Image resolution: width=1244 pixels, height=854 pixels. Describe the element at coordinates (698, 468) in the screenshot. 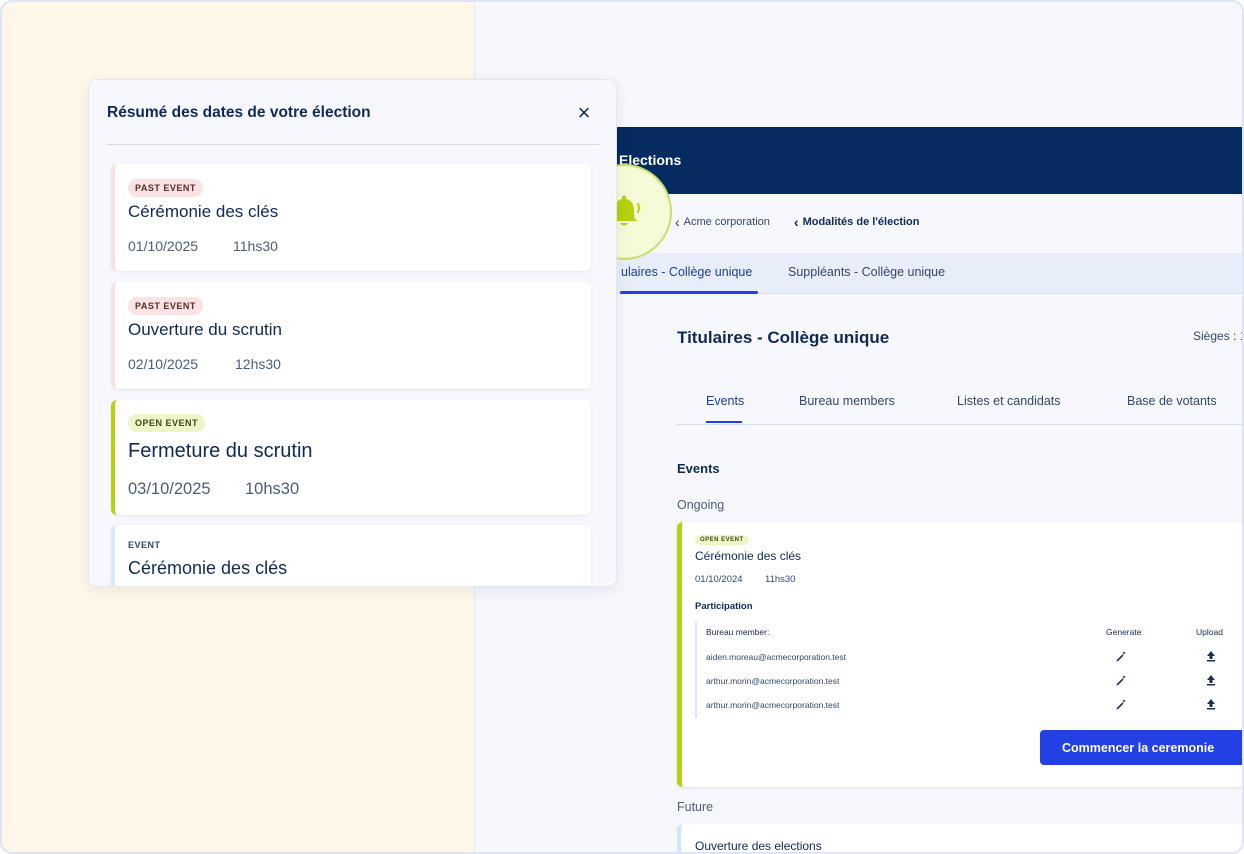

I see `events-heading: Events` at that location.